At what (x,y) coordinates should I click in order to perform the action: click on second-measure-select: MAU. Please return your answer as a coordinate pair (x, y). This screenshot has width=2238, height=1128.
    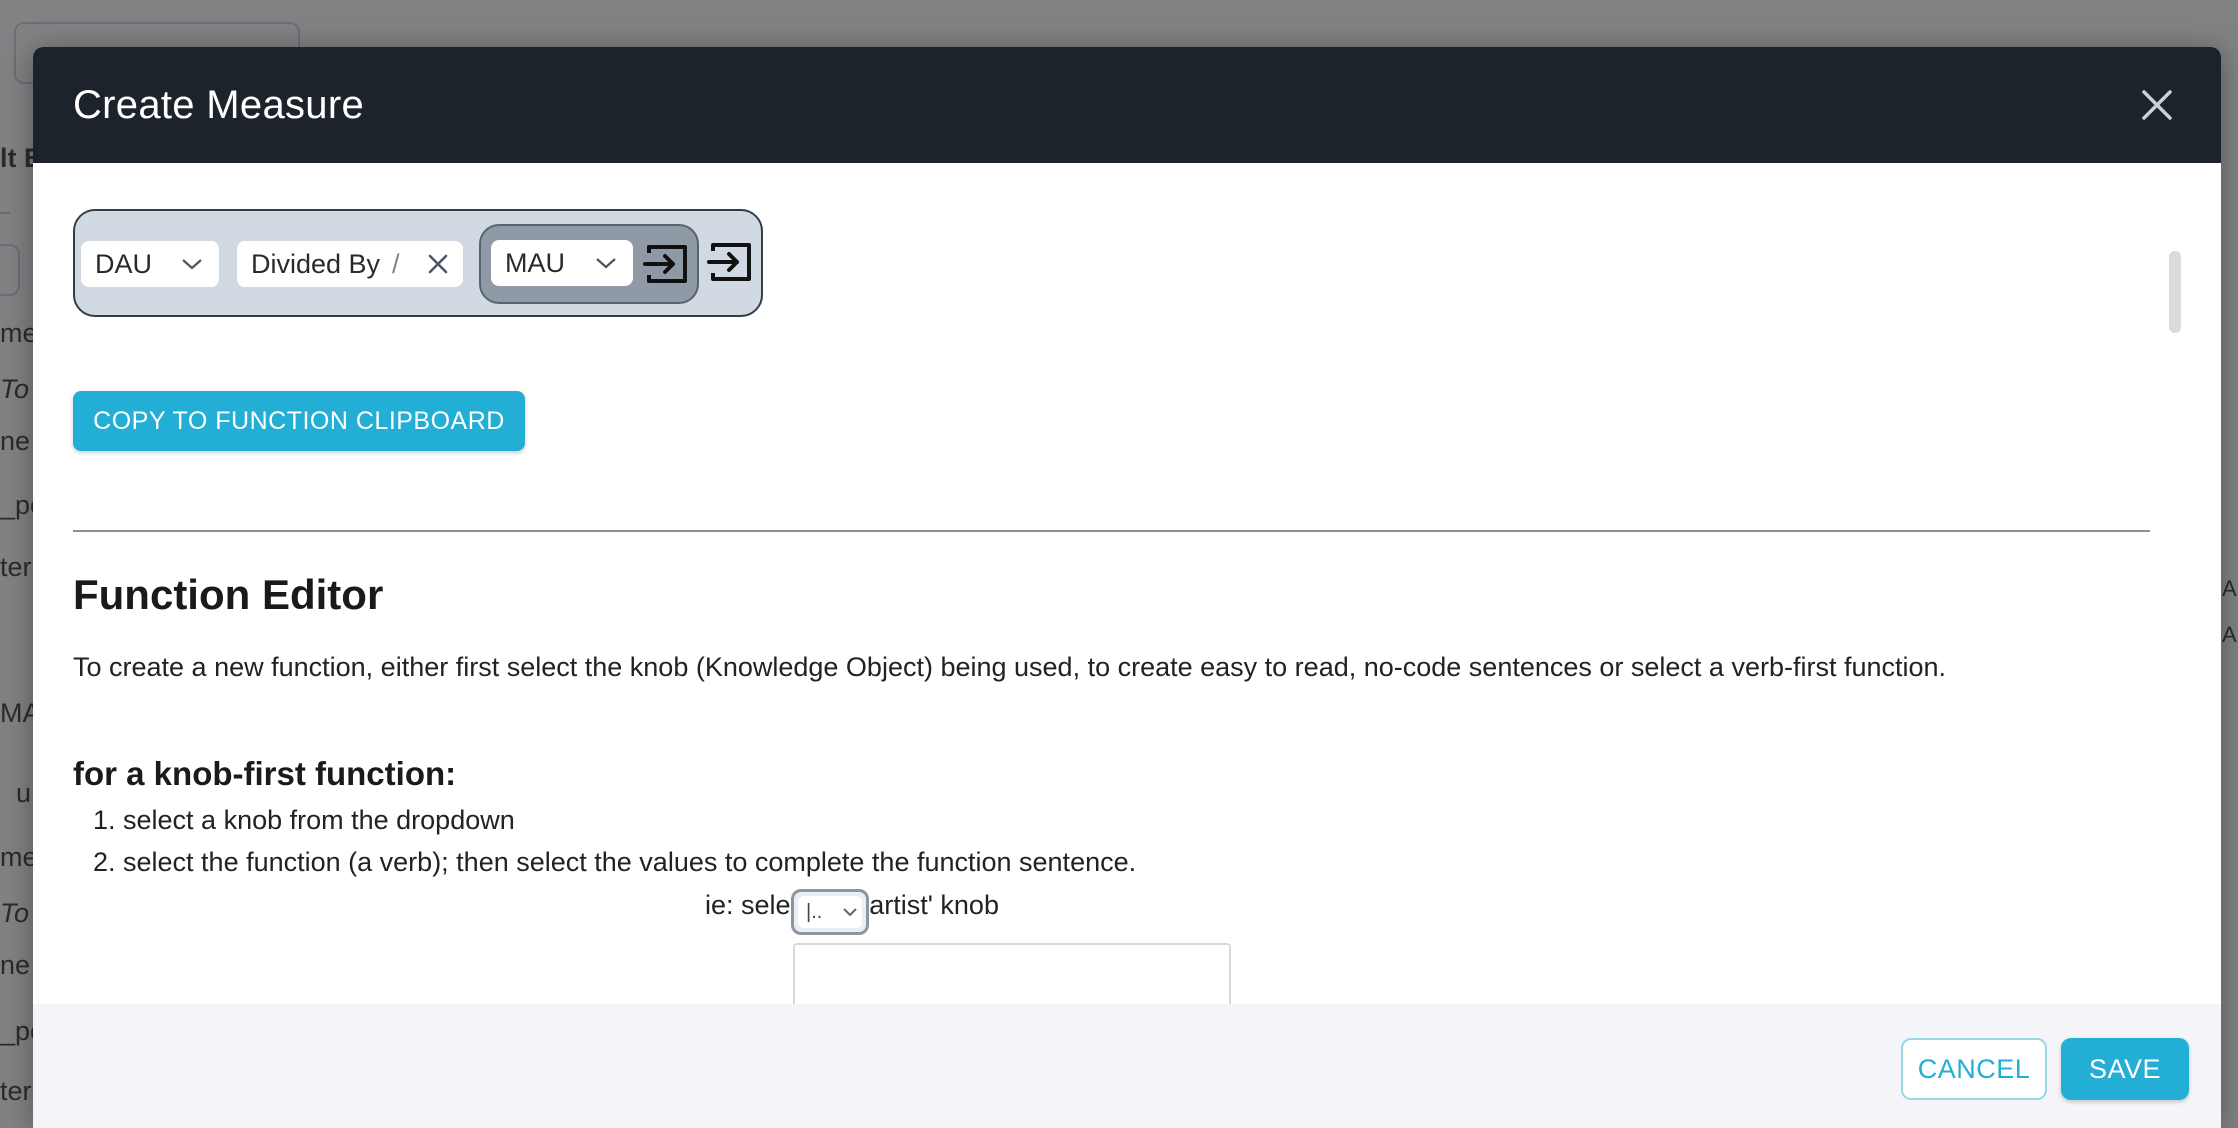
    Looking at the image, I should click on (562, 263).